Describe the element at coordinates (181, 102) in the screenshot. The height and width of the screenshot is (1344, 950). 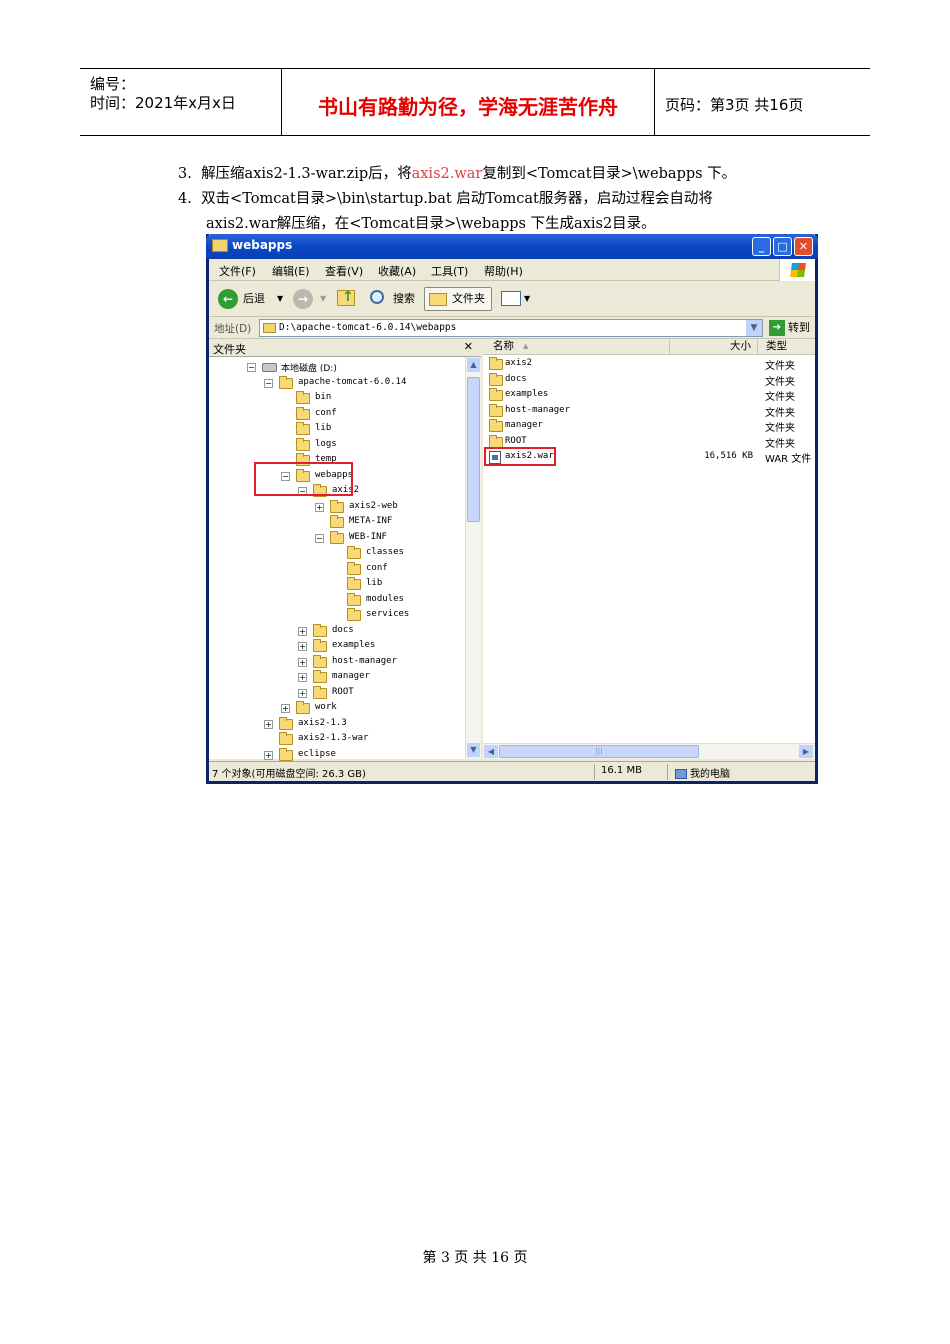
I see `header-meta-cell: 编号： 时间：2021年x月x日` at that location.